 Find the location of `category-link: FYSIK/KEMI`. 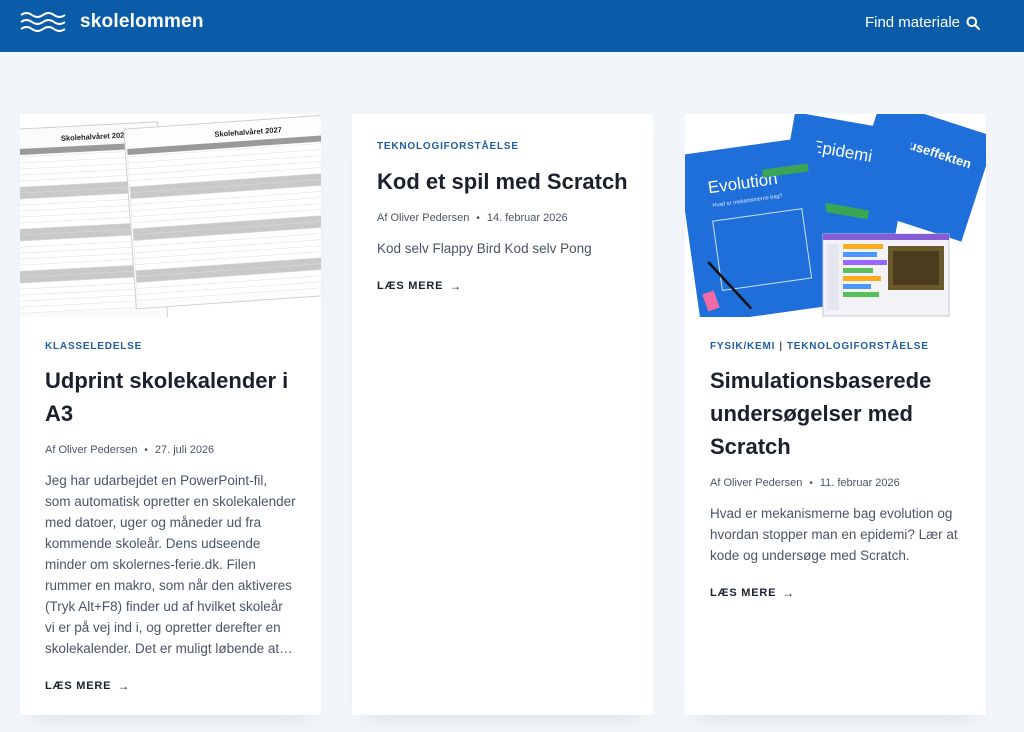

category-link: FYSIK/KEMI is located at coordinates (742, 346).